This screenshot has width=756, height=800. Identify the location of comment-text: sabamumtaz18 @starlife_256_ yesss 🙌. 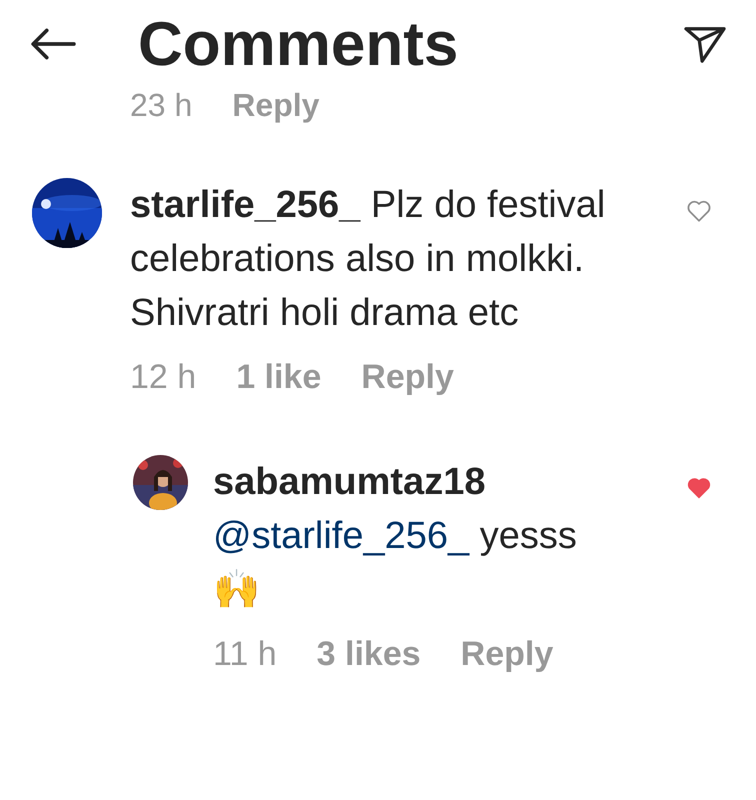
(395, 536).